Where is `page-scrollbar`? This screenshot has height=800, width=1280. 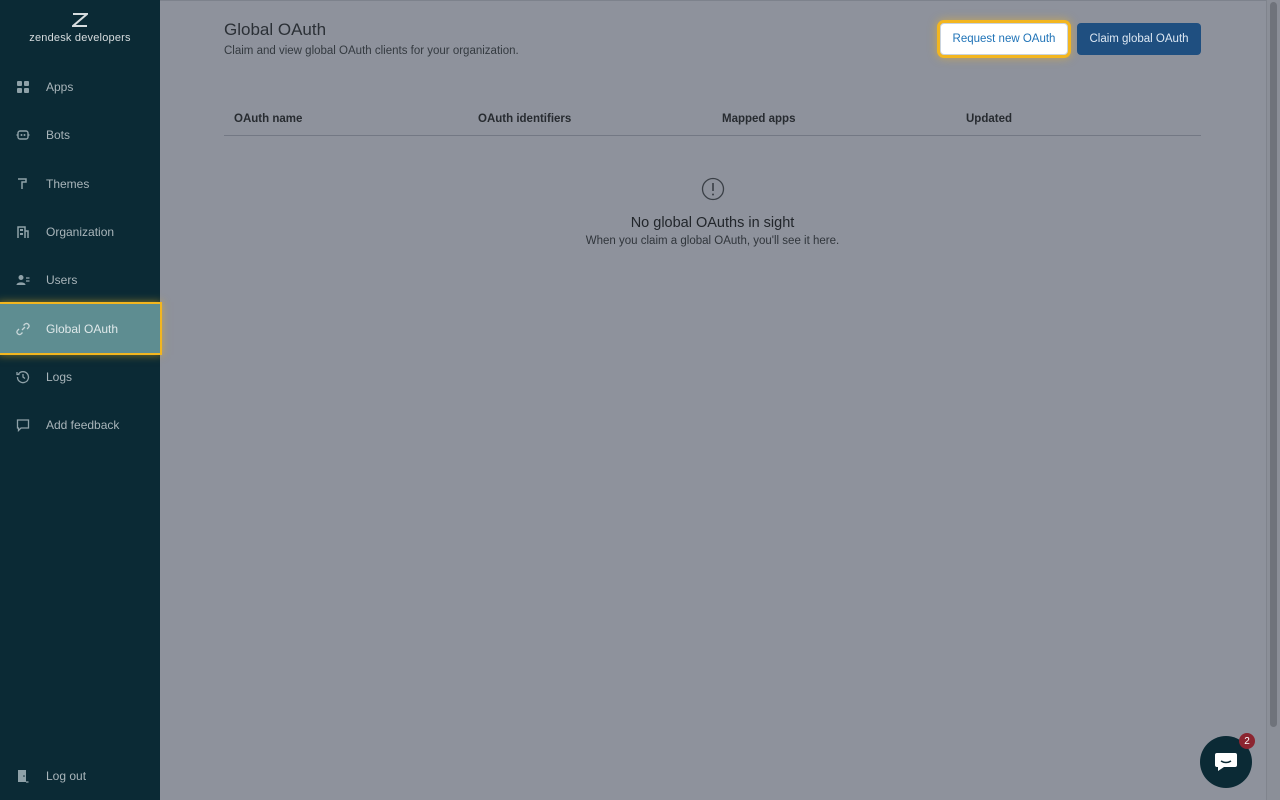
page-scrollbar is located at coordinates (1273, 400).